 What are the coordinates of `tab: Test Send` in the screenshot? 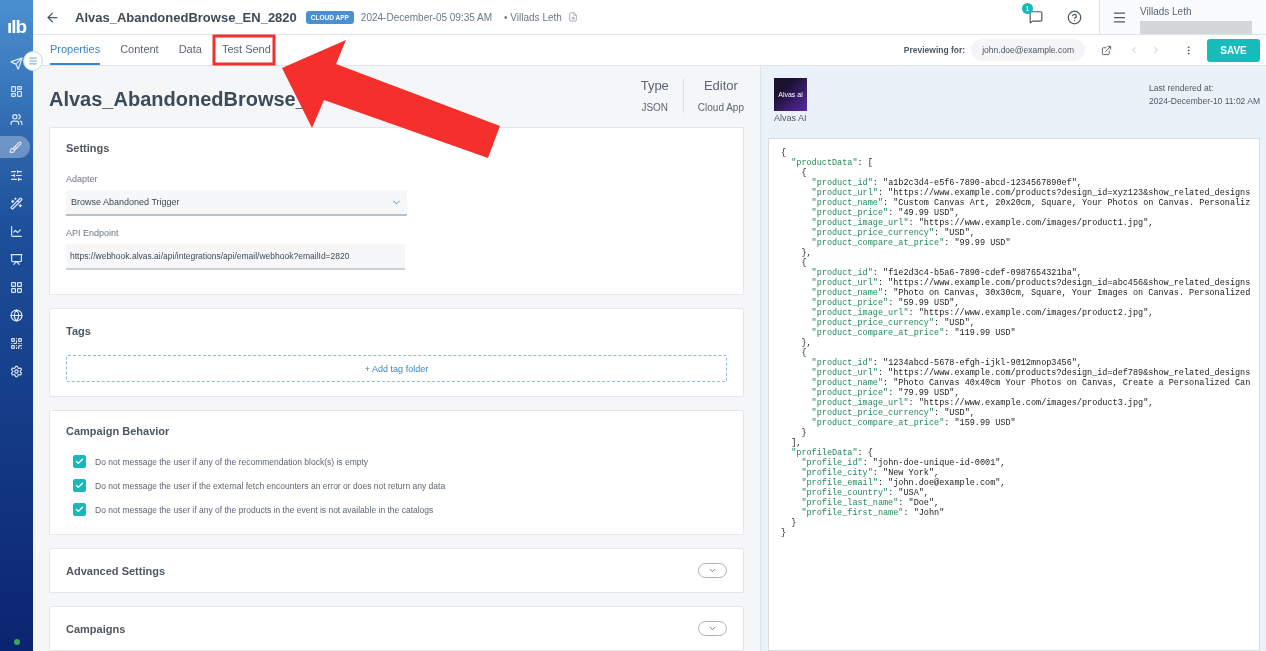 It's located at (246, 50).